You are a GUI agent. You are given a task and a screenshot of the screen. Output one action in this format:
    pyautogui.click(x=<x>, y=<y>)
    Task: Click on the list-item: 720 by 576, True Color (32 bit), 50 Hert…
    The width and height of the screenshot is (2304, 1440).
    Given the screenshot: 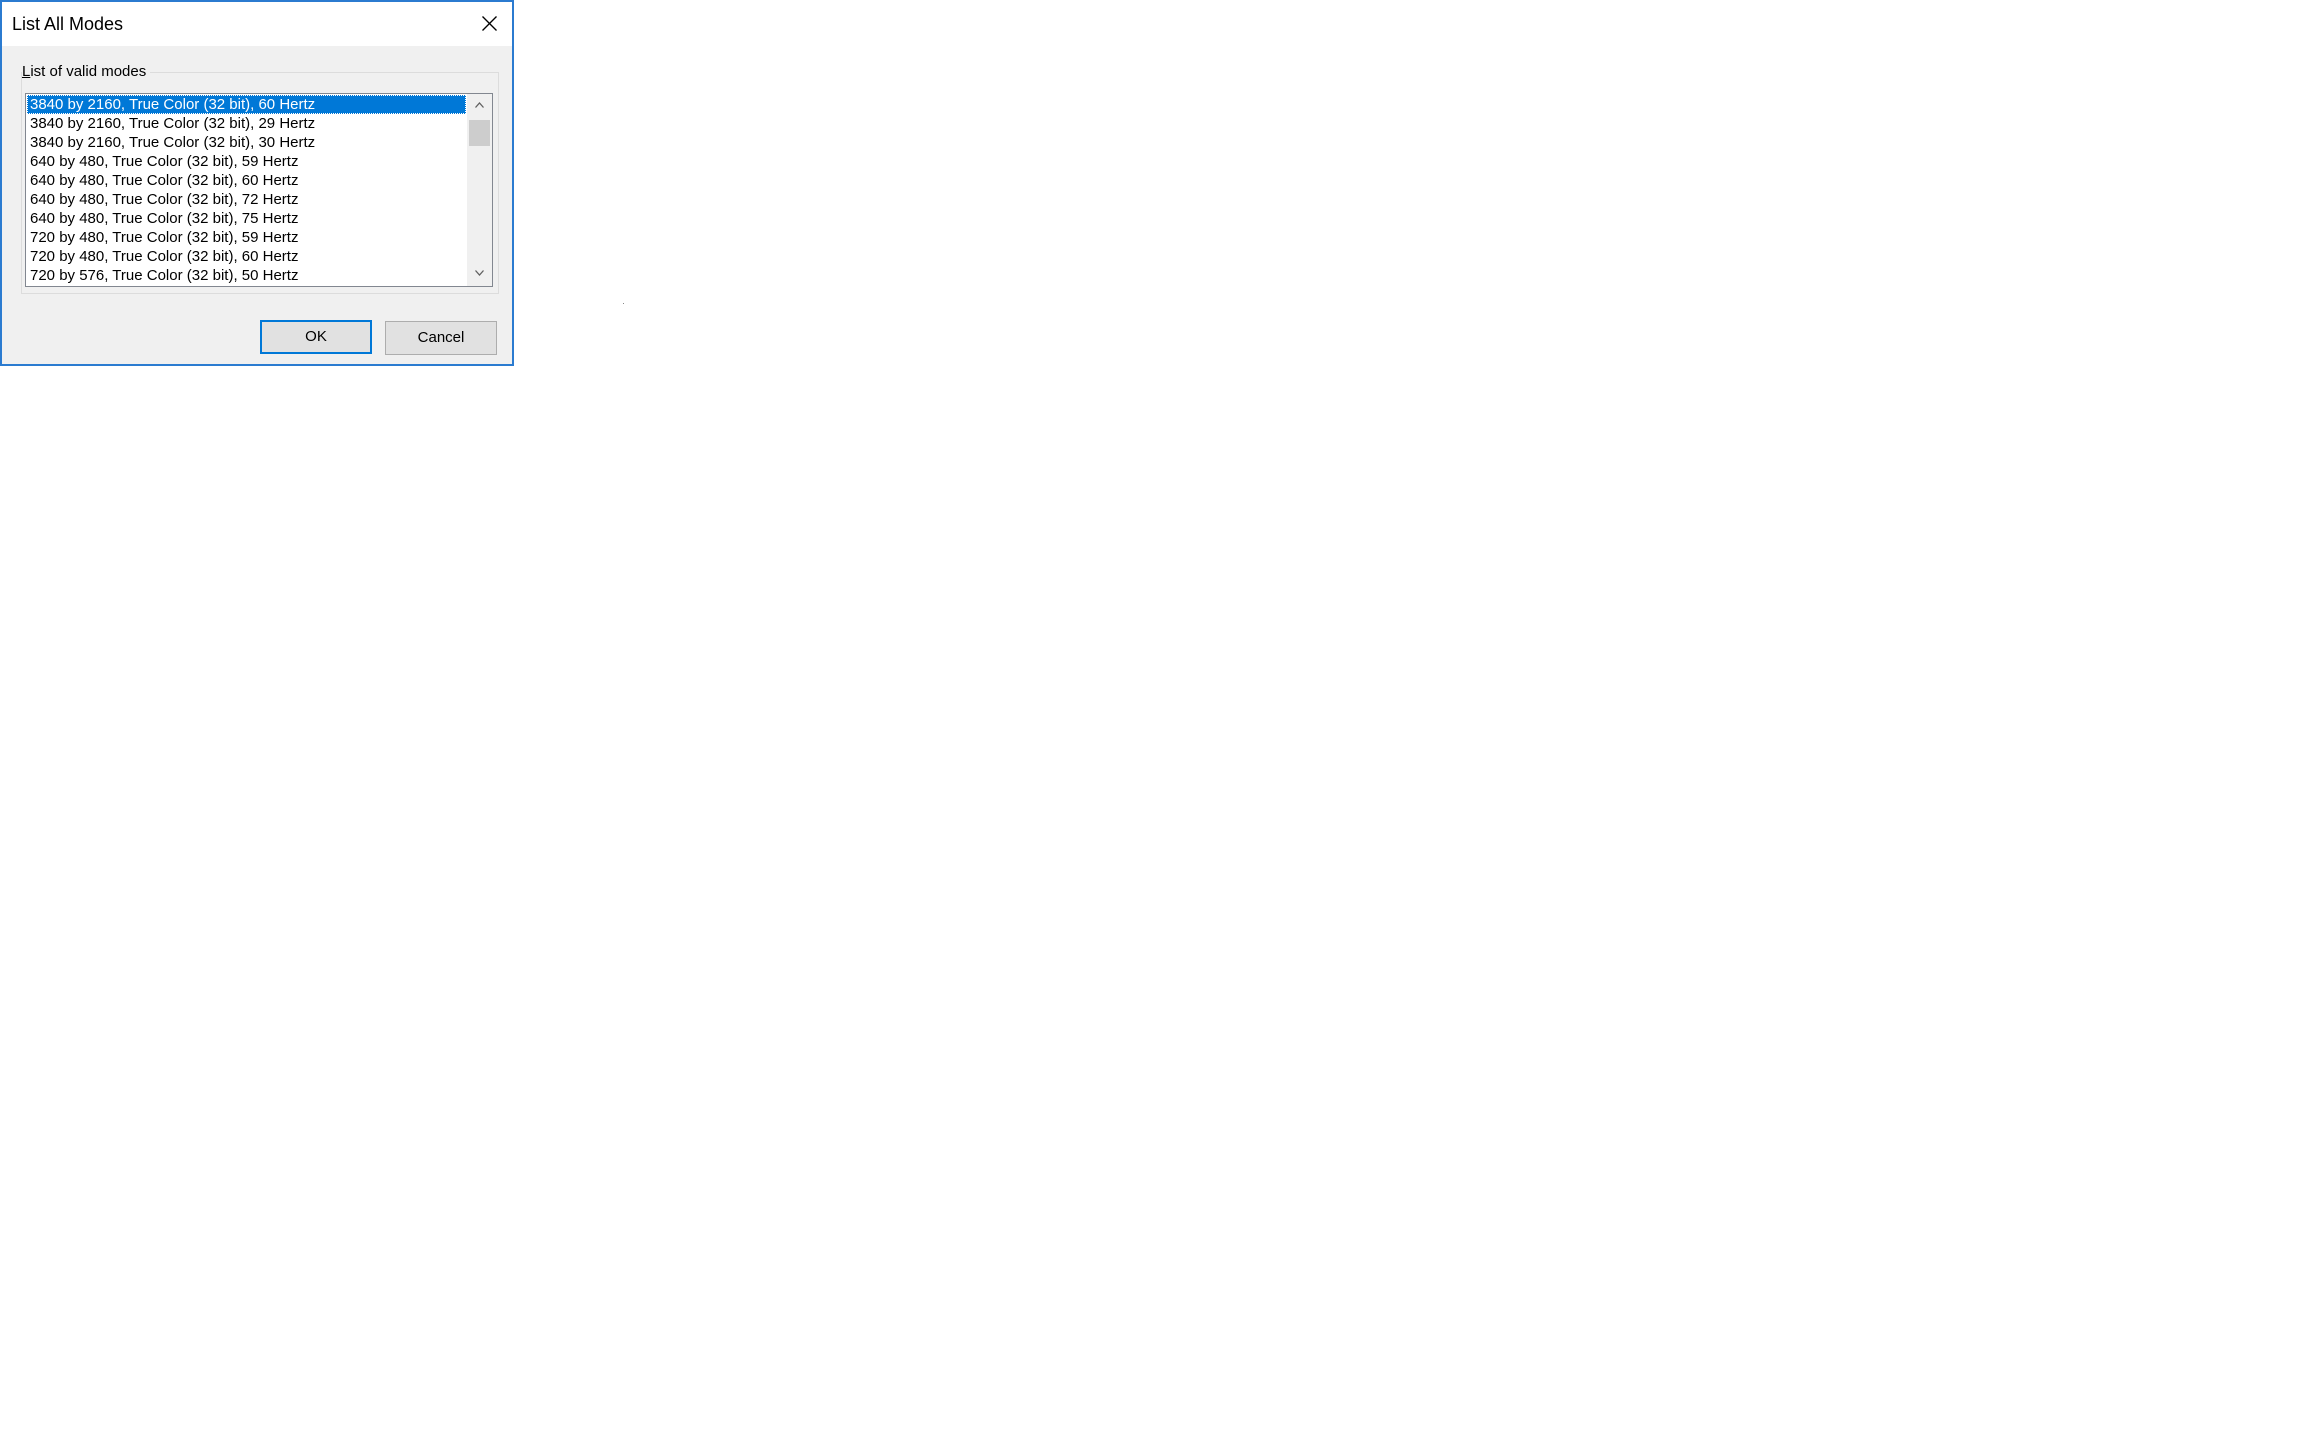 What is the action you would take?
    pyautogui.click(x=246, y=275)
    